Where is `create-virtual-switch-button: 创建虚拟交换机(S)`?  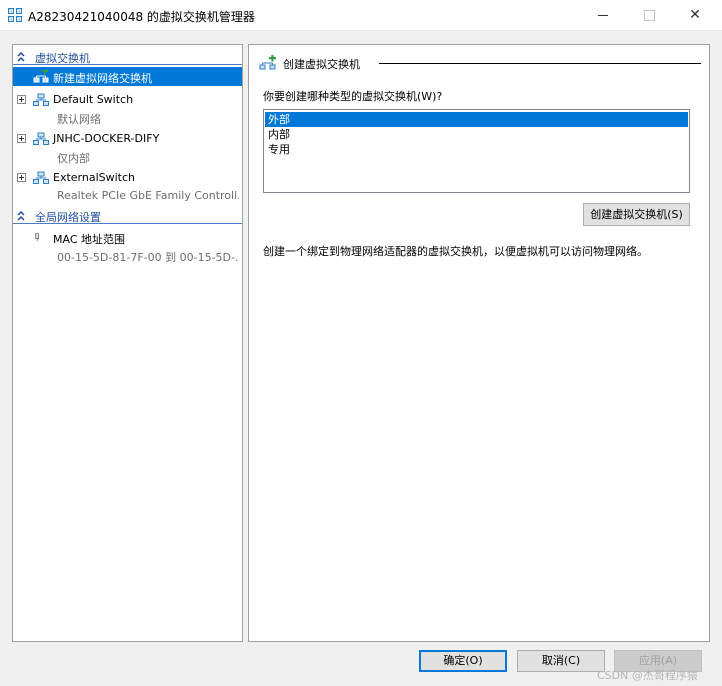 create-virtual-switch-button: 创建虚拟交换机(S) is located at coordinates (636, 214).